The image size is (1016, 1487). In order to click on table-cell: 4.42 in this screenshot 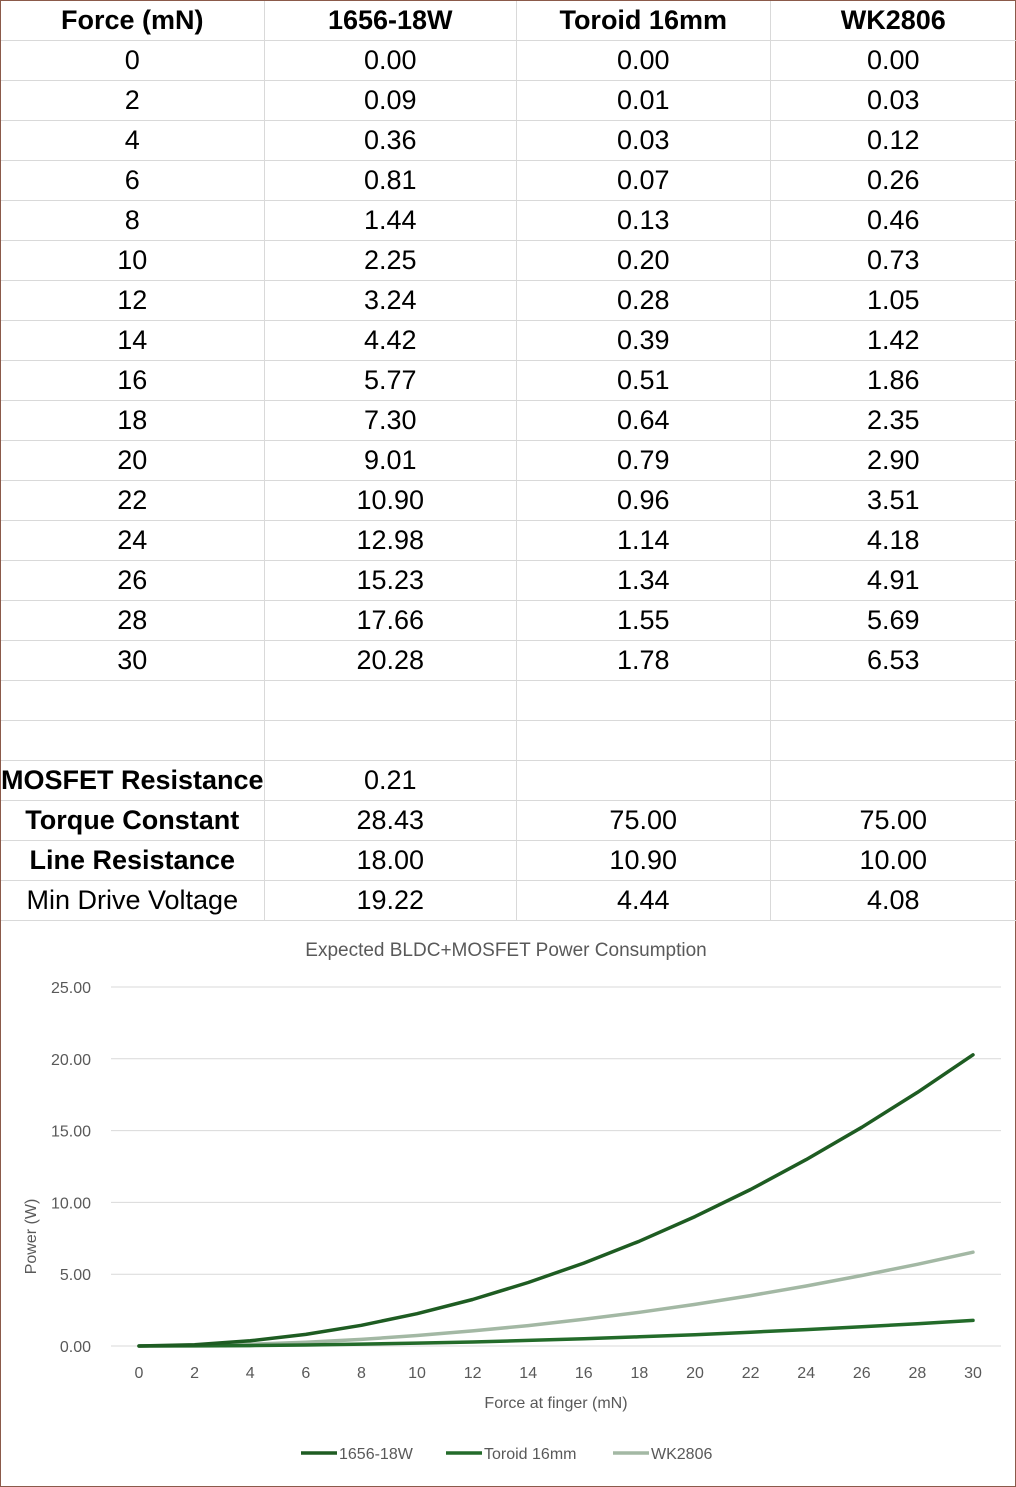, I will do `click(390, 340)`.